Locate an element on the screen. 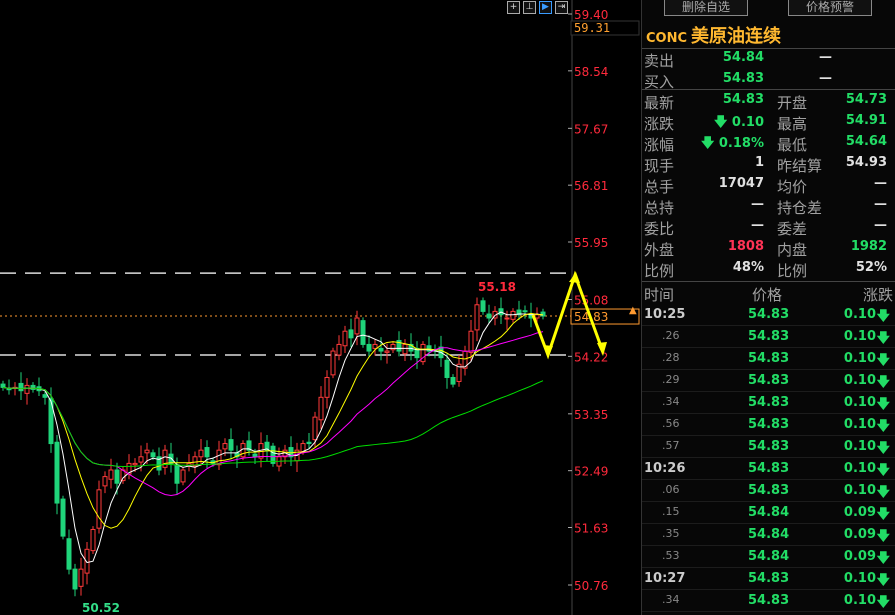  crosshair-icon: + is located at coordinates (513, 7).